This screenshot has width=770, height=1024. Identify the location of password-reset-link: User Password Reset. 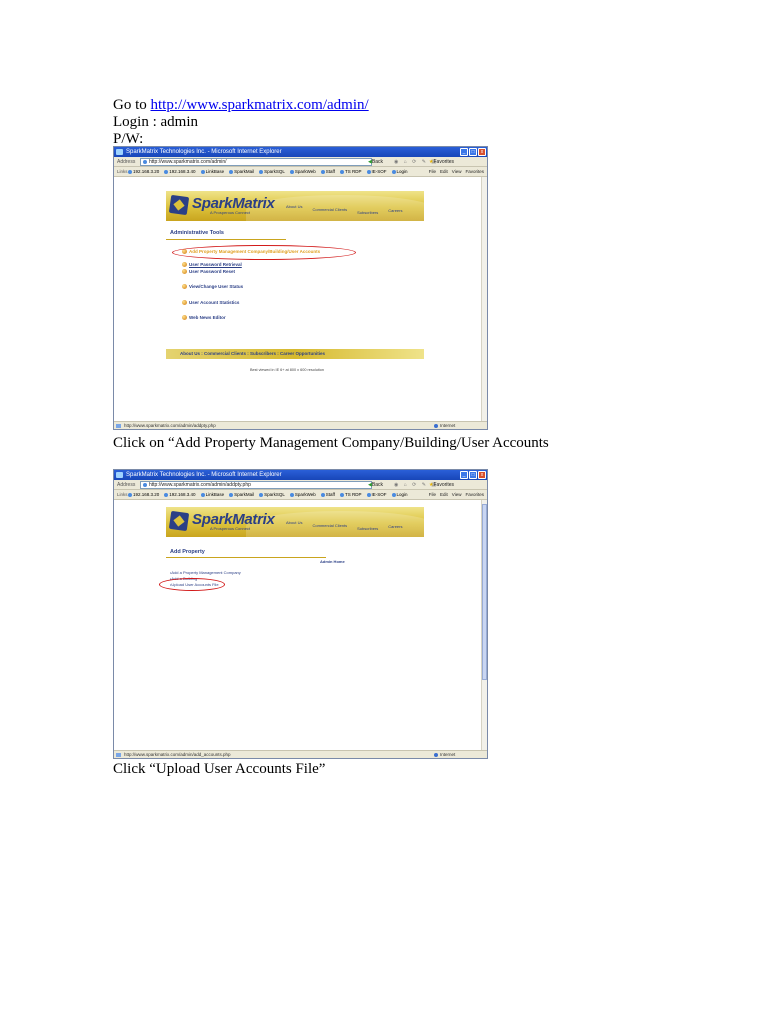
(208, 271).